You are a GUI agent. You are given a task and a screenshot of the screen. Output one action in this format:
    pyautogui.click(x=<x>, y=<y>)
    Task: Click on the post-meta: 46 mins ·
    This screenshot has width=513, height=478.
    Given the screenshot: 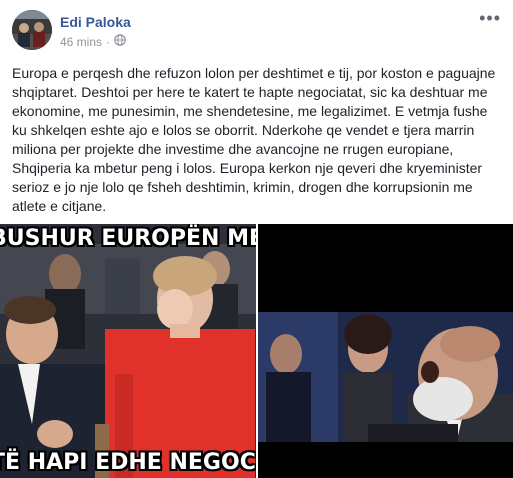 What is the action you would take?
    pyautogui.click(x=93, y=41)
    